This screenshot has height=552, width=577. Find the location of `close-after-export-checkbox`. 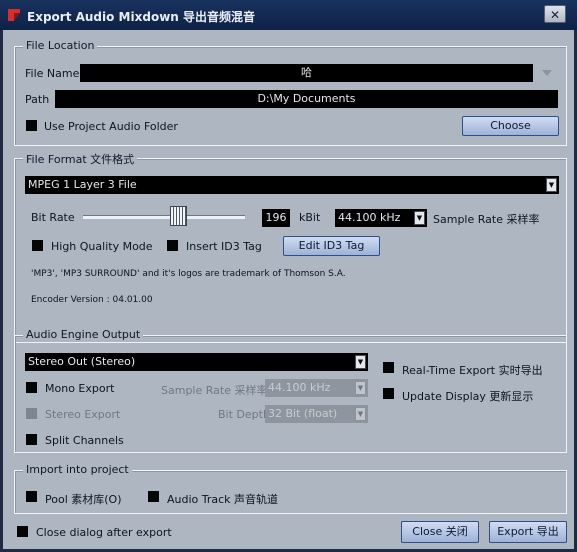

close-after-export-checkbox is located at coordinates (22, 531).